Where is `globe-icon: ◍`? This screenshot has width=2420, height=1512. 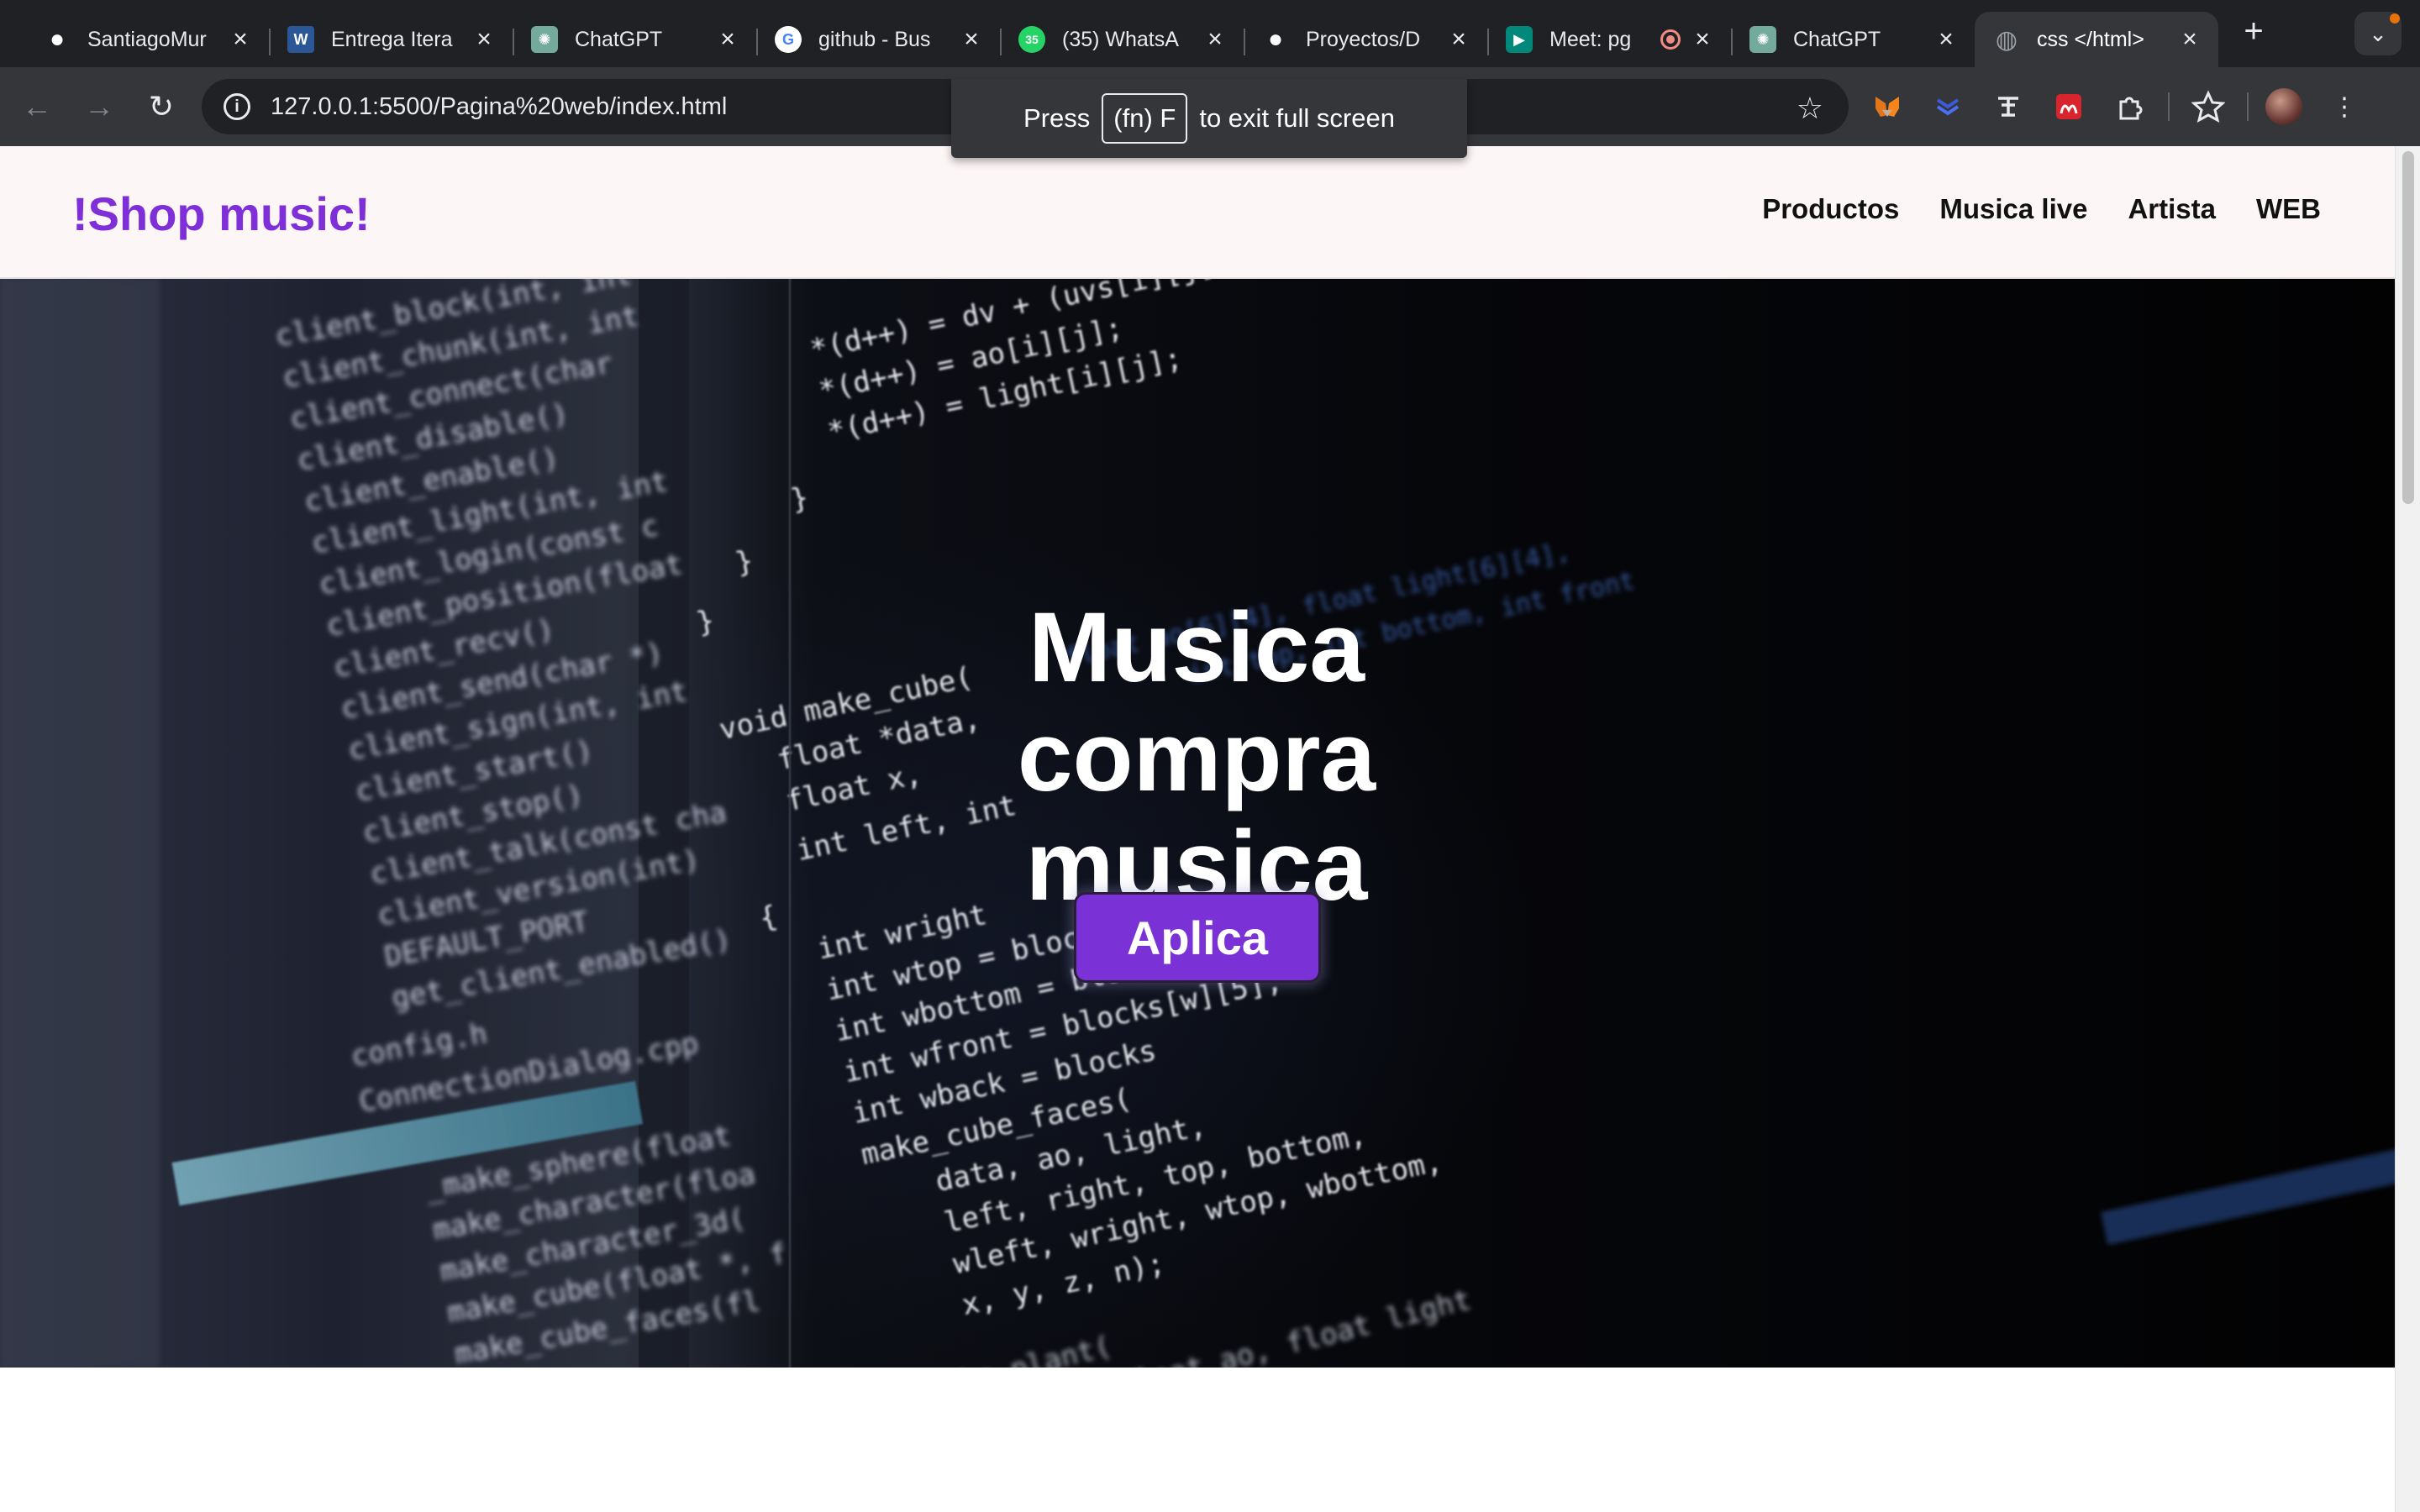
globe-icon: ◍ is located at coordinates (2006, 39).